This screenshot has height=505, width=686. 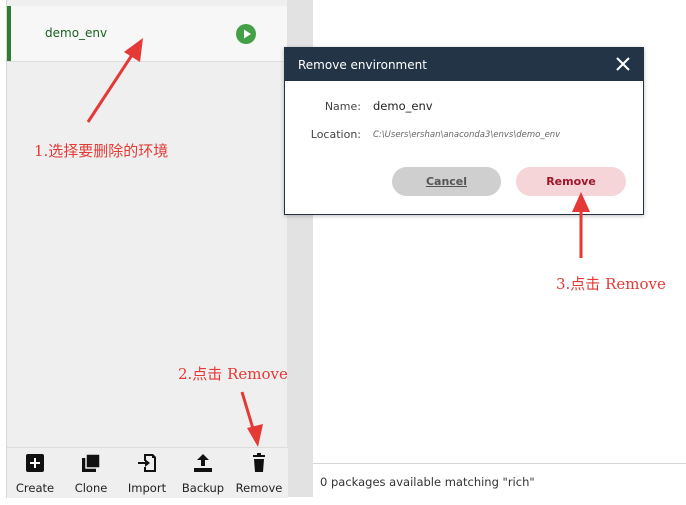 I want to click on backup-label: Backup, so click(x=203, y=488).